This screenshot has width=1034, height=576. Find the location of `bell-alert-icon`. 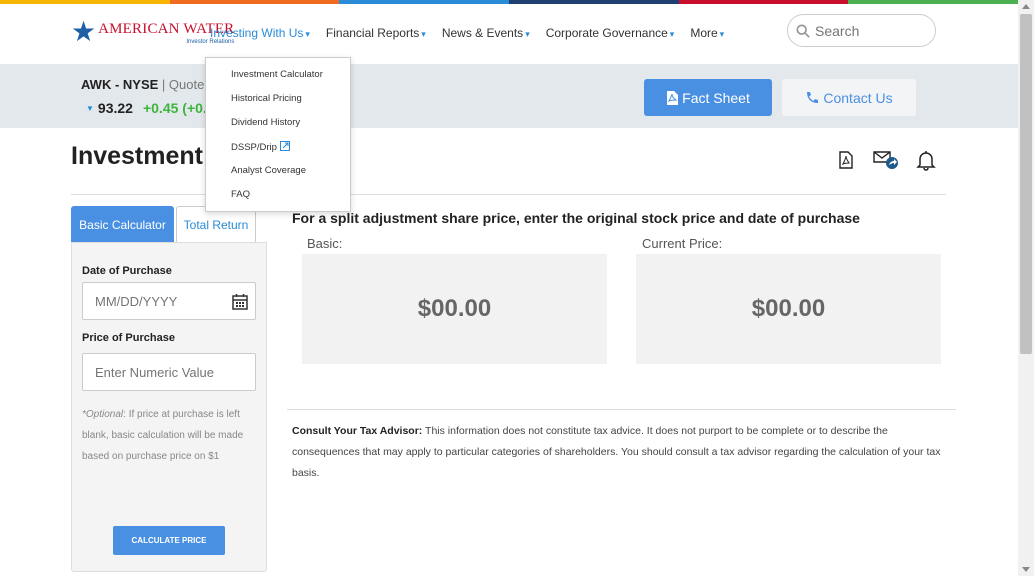

bell-alert-icon is located at coordinates (926, 160).